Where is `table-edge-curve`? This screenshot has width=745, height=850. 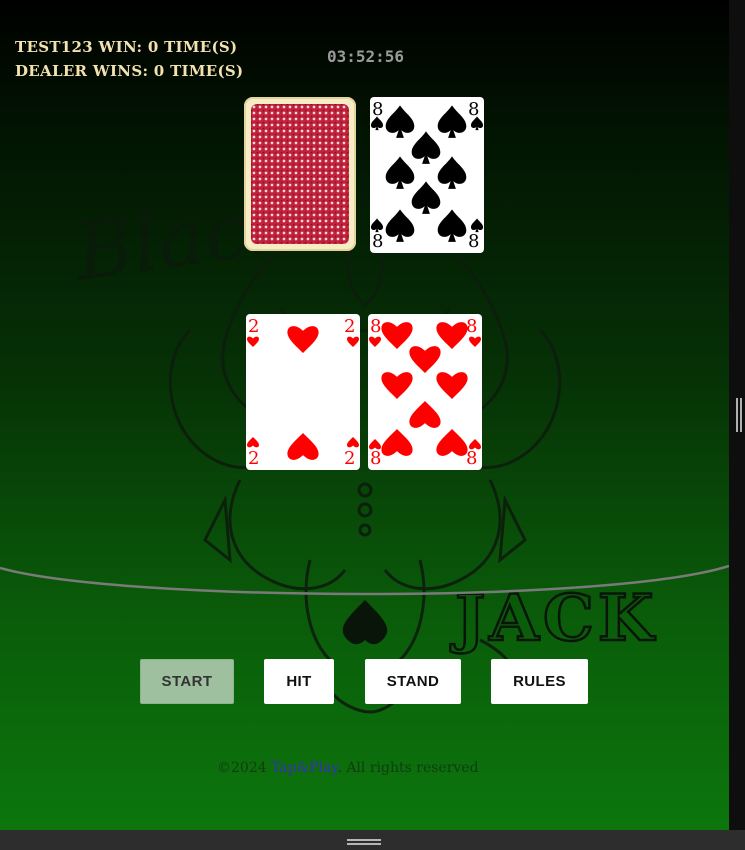
table-edge-curve is located at coordinates (364, 580).